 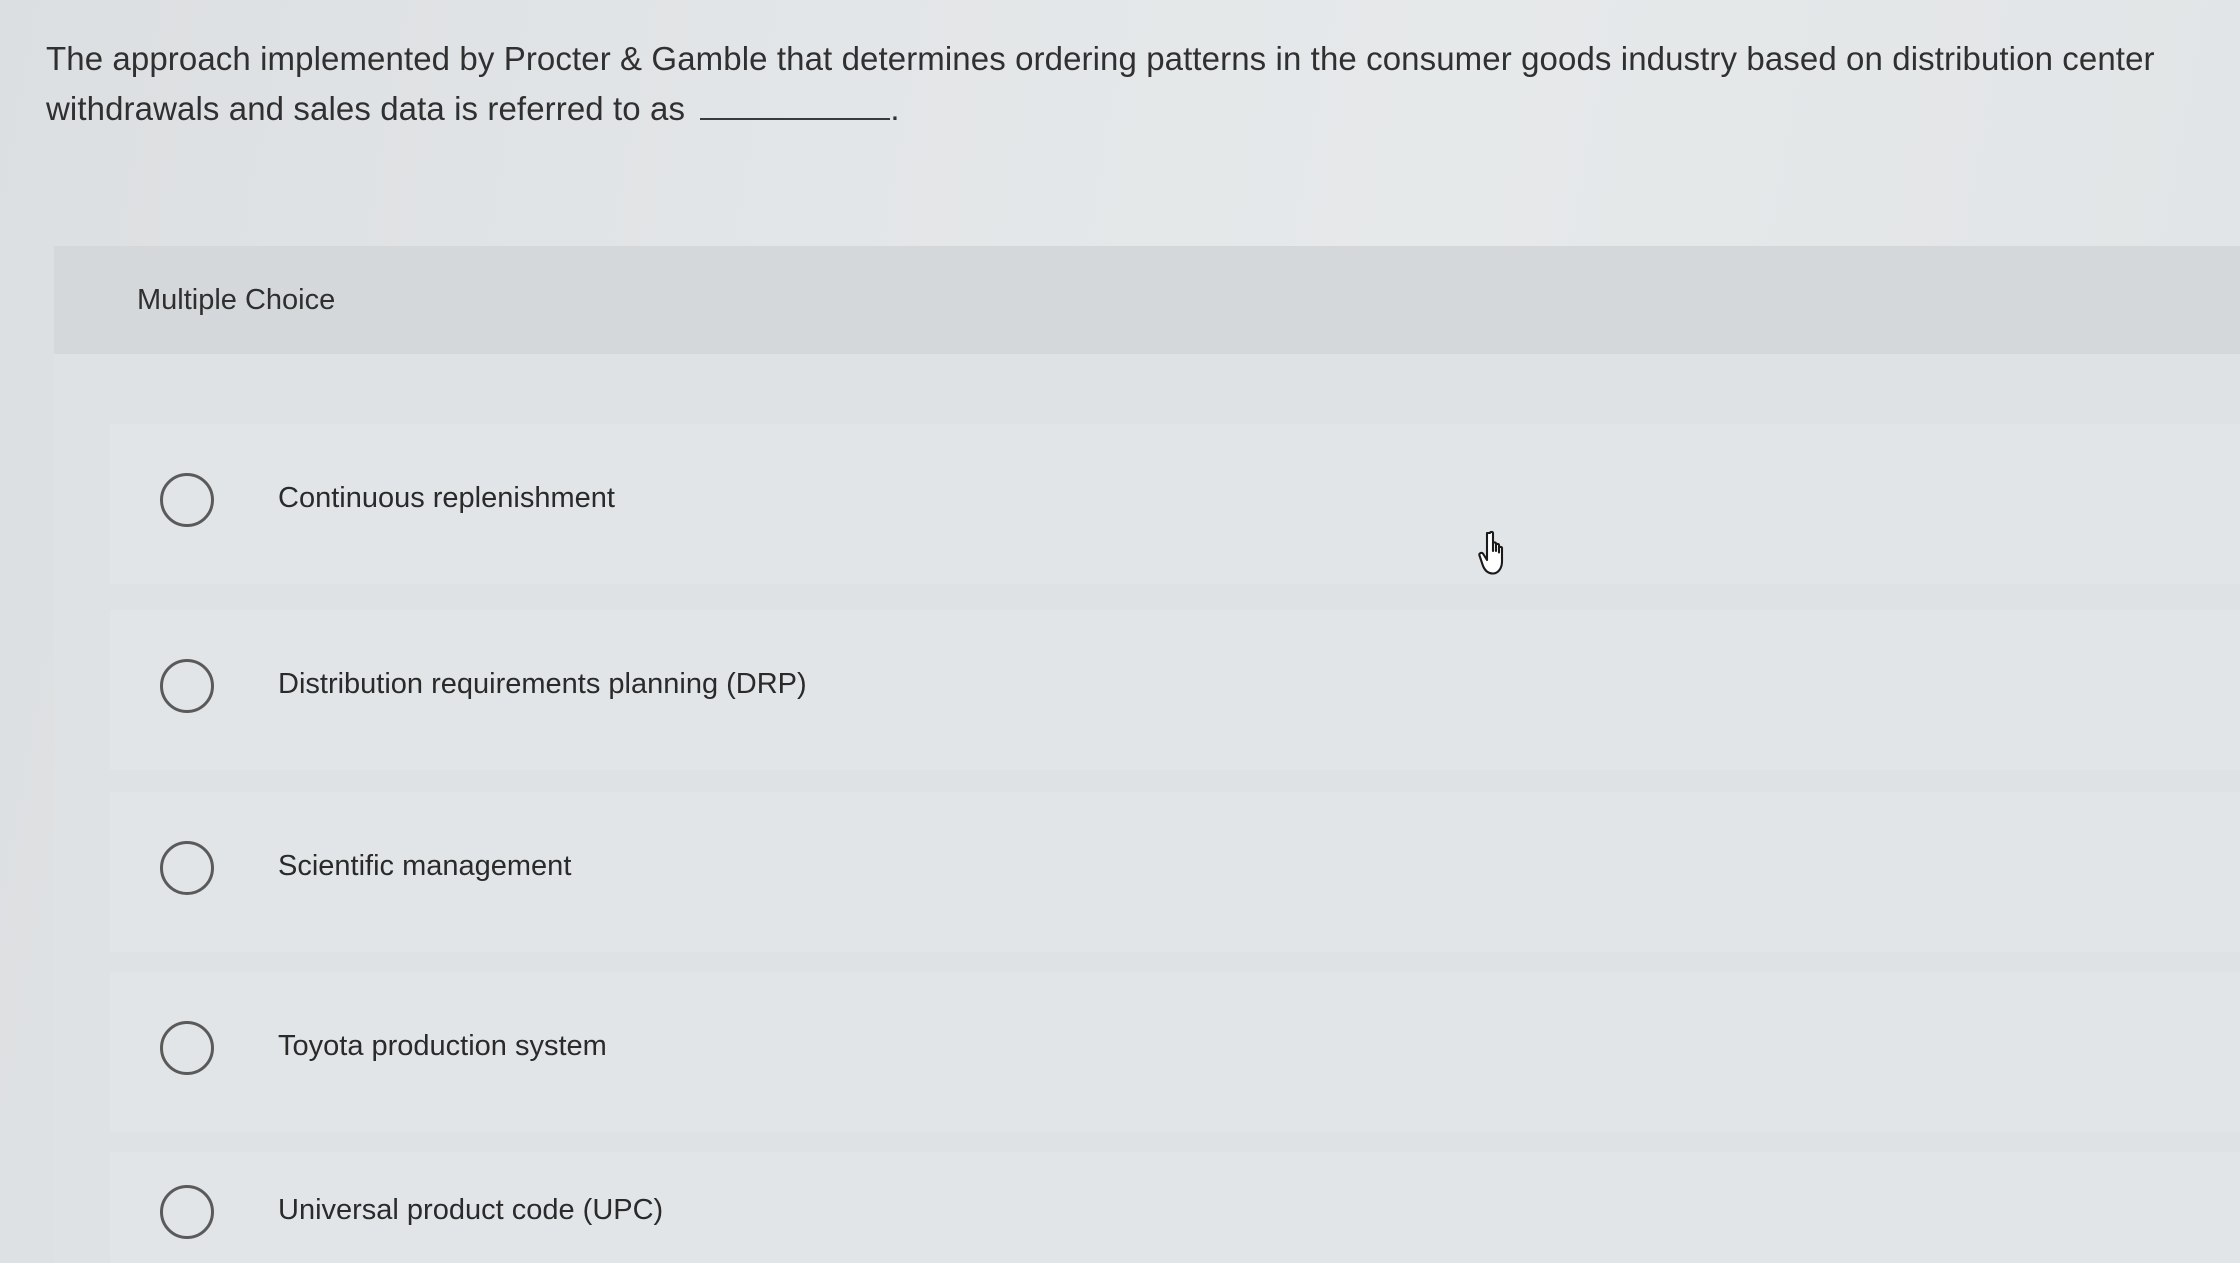 What do you see at coordinates (446, 498) in the screenshot?
I see `option-label: Continuous replenishment` at bounding box center [446, 498].